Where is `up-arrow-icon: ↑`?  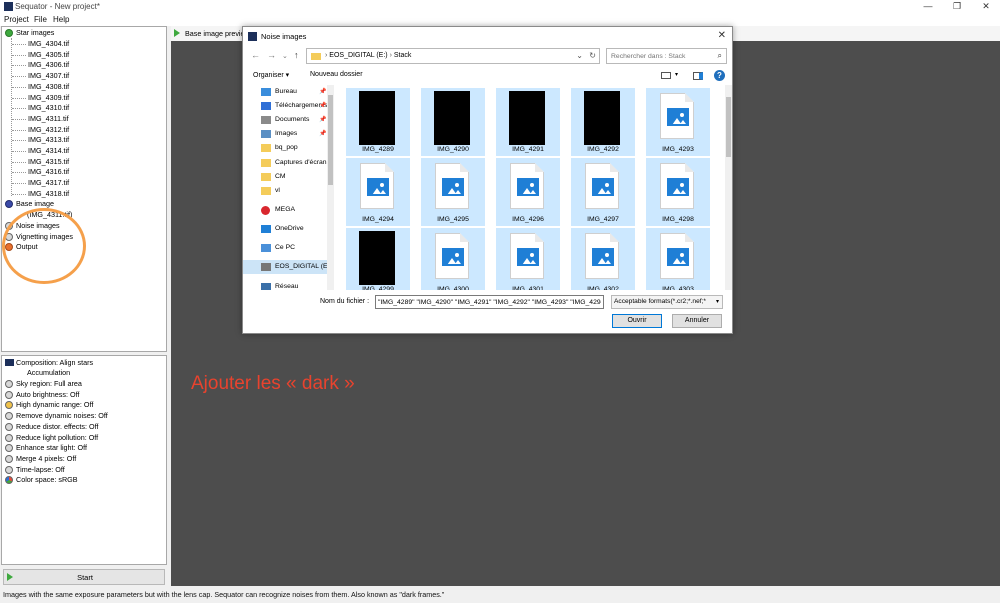 up-arrow-icon: ↑ is located at coordinates (296, 55).